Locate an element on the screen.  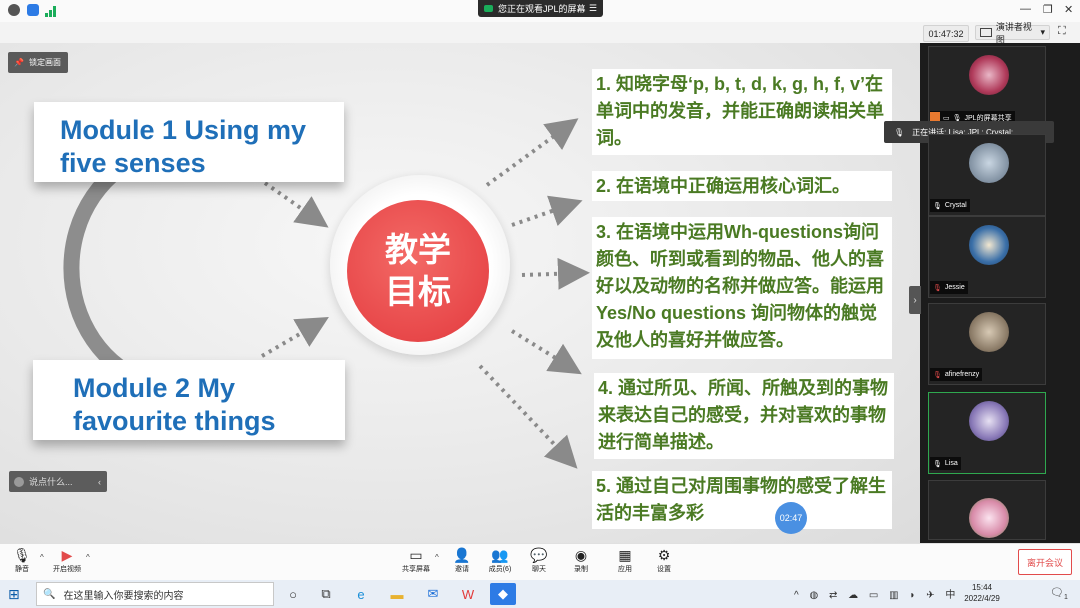
apps-button: ▦ 应用 is located at coordinates (625, 560).